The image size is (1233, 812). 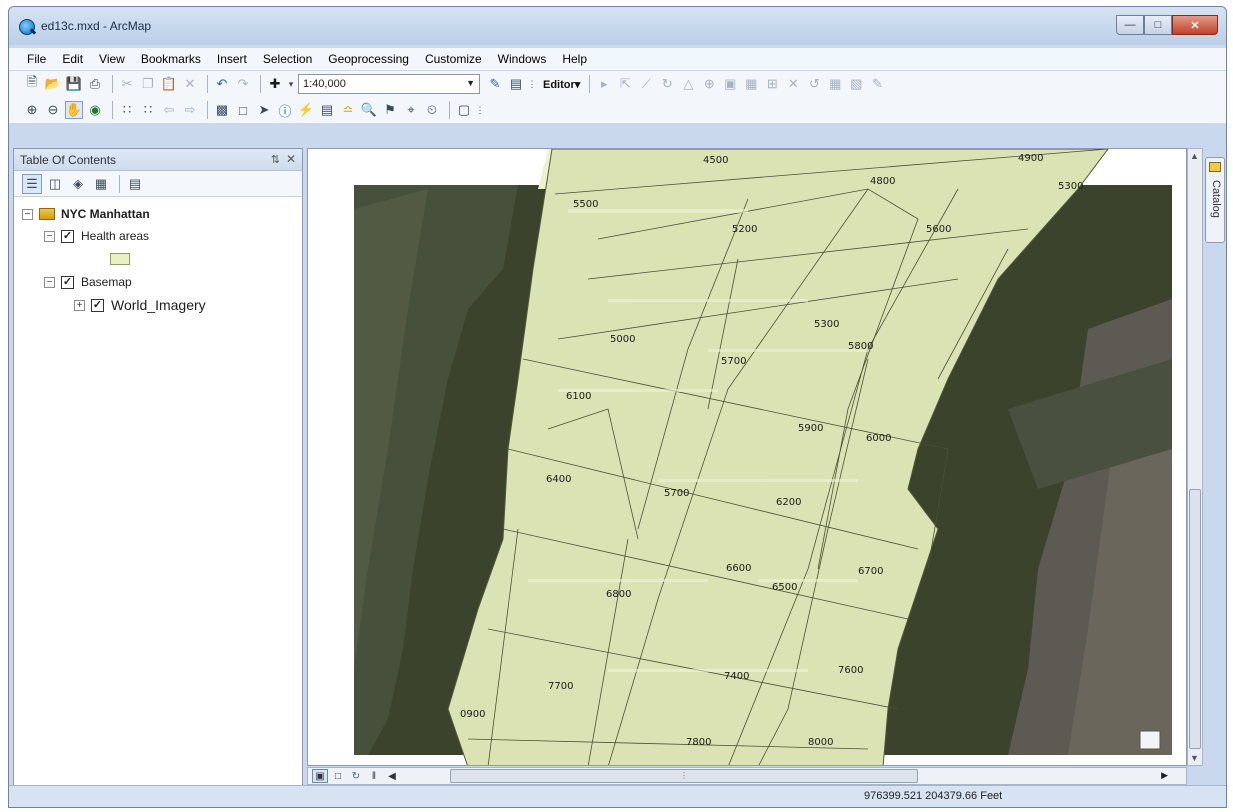 What do you see at coordinates (86, 214) in the screenshot?
I see `dataframe-node: − NYC Manhattan` at bounding box center [86, 214].